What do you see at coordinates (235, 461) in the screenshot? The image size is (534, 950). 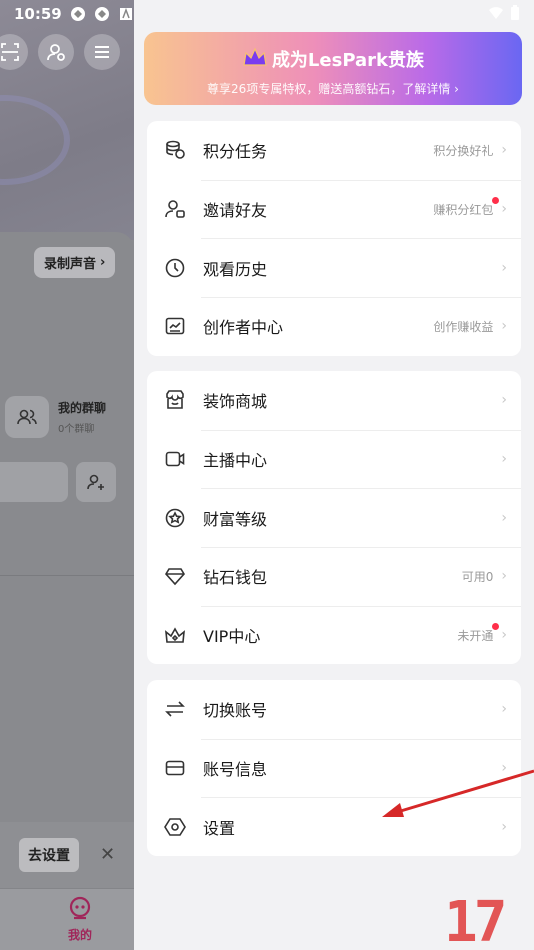 I see `menu-item-label: 主播中心` at bounding box center [235, 461].